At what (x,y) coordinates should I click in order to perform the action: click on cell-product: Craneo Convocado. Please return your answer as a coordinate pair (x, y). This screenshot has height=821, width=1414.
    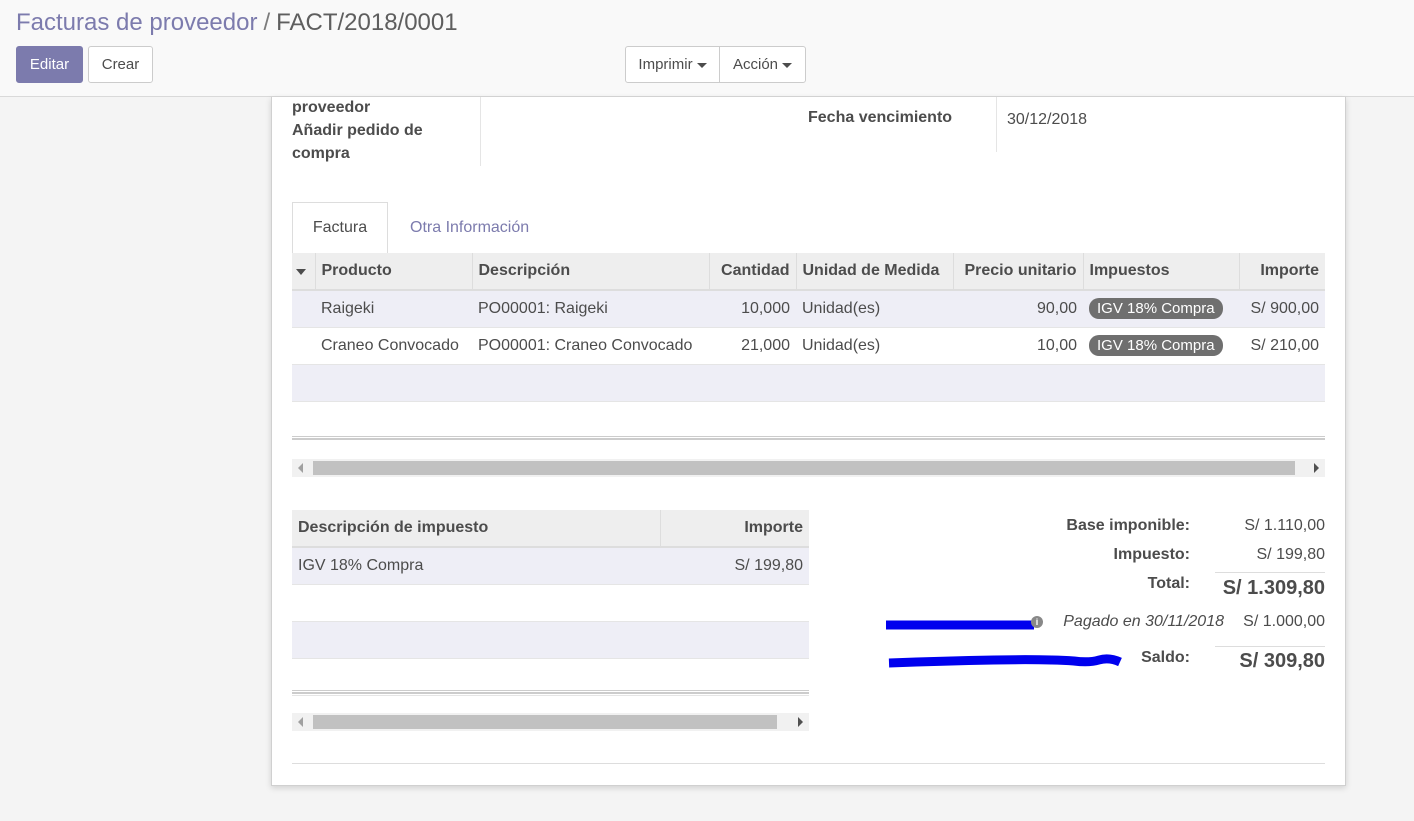
    Looking at the image, I should click on (393, 346).